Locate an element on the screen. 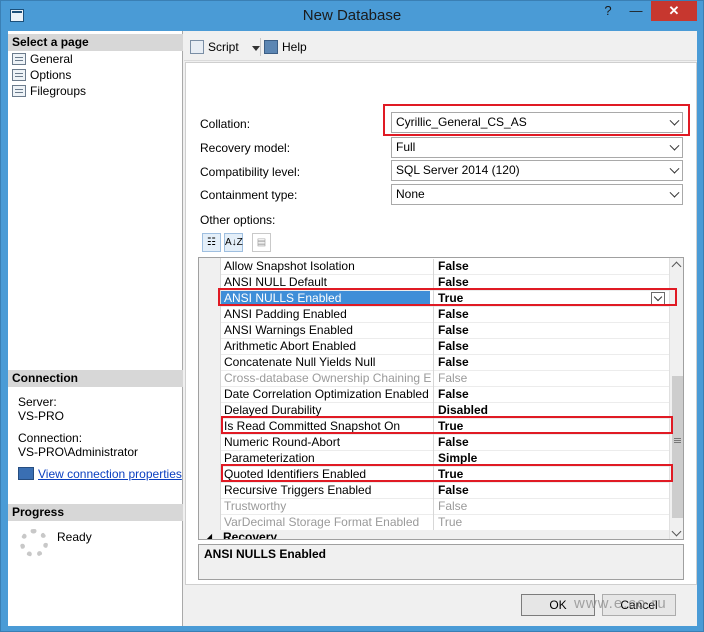  script-dropdown-arrow-icon is located at coordinates (256, 48).